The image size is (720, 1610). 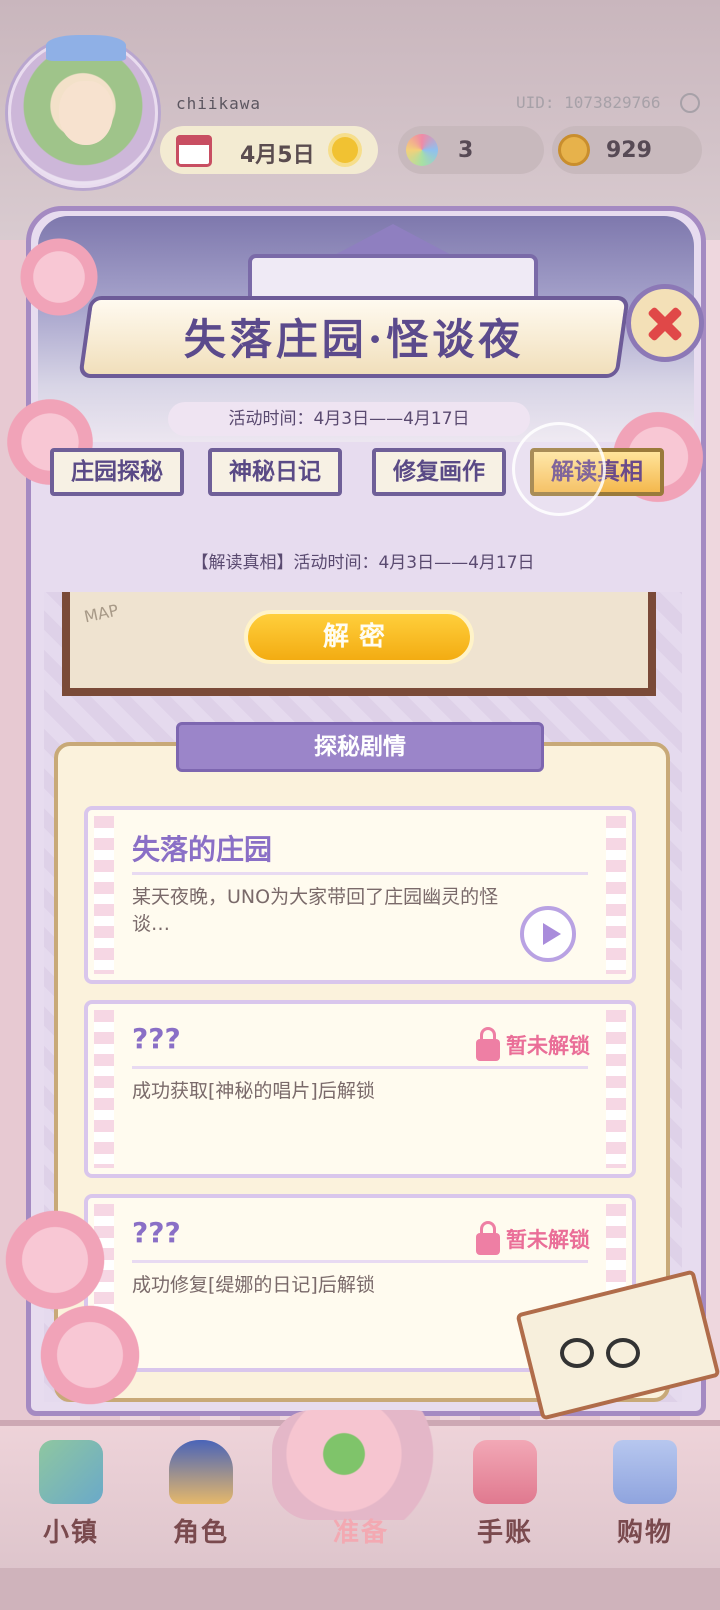 What do you see at coordinates (86, 48) in the screenshot?
I see `flower-crown-icon` at bounding box center [86, 48].